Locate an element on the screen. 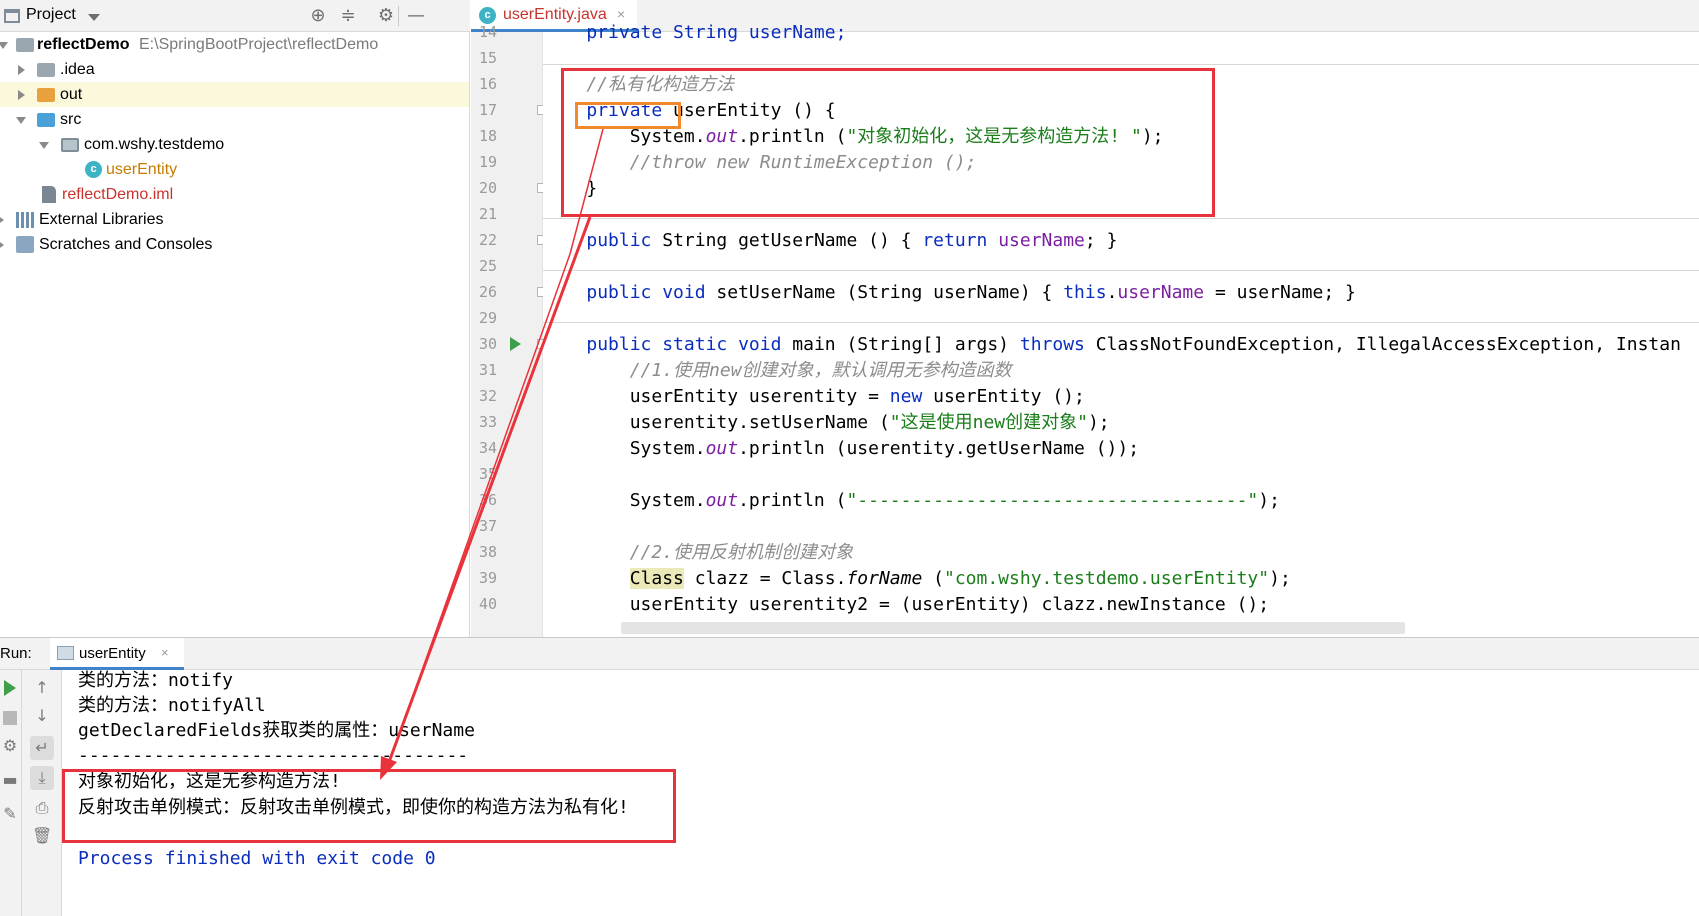  code-keyword: public static void is located at coordinates (684, 344).